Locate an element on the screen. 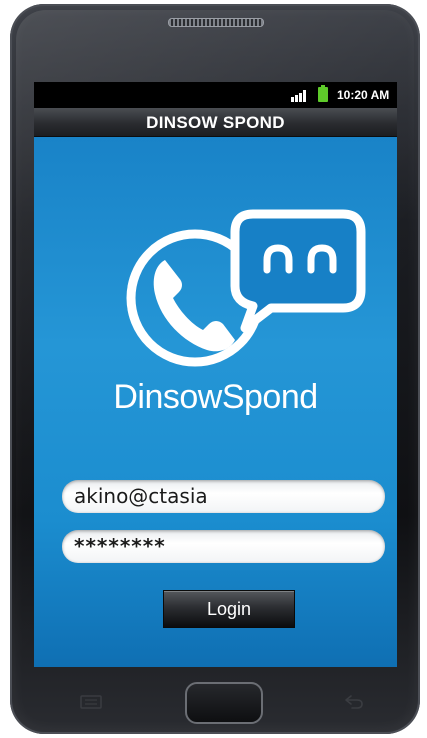  battery-icon is located at coordinates (323, 93).